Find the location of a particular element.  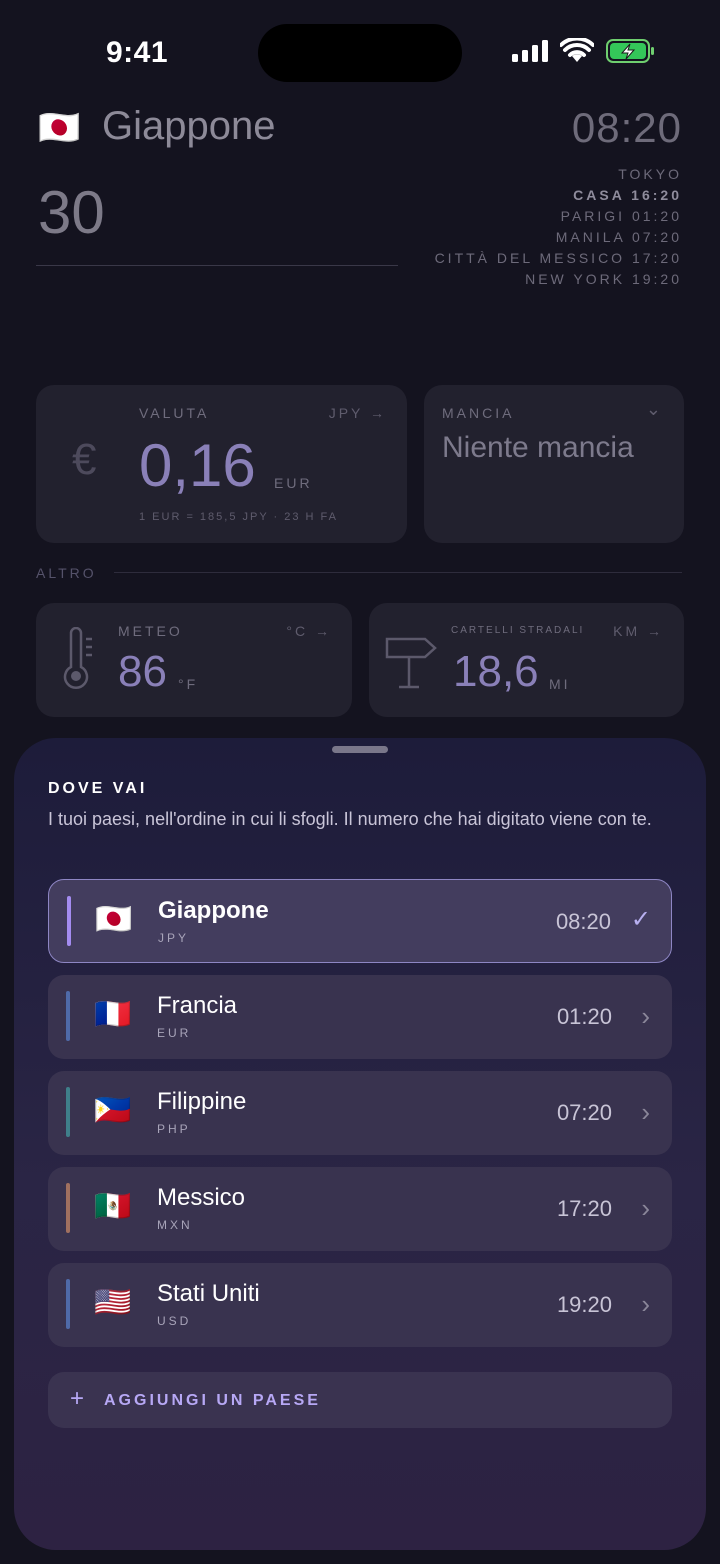

amount-display: 30 is located at coordinates (71, 212).